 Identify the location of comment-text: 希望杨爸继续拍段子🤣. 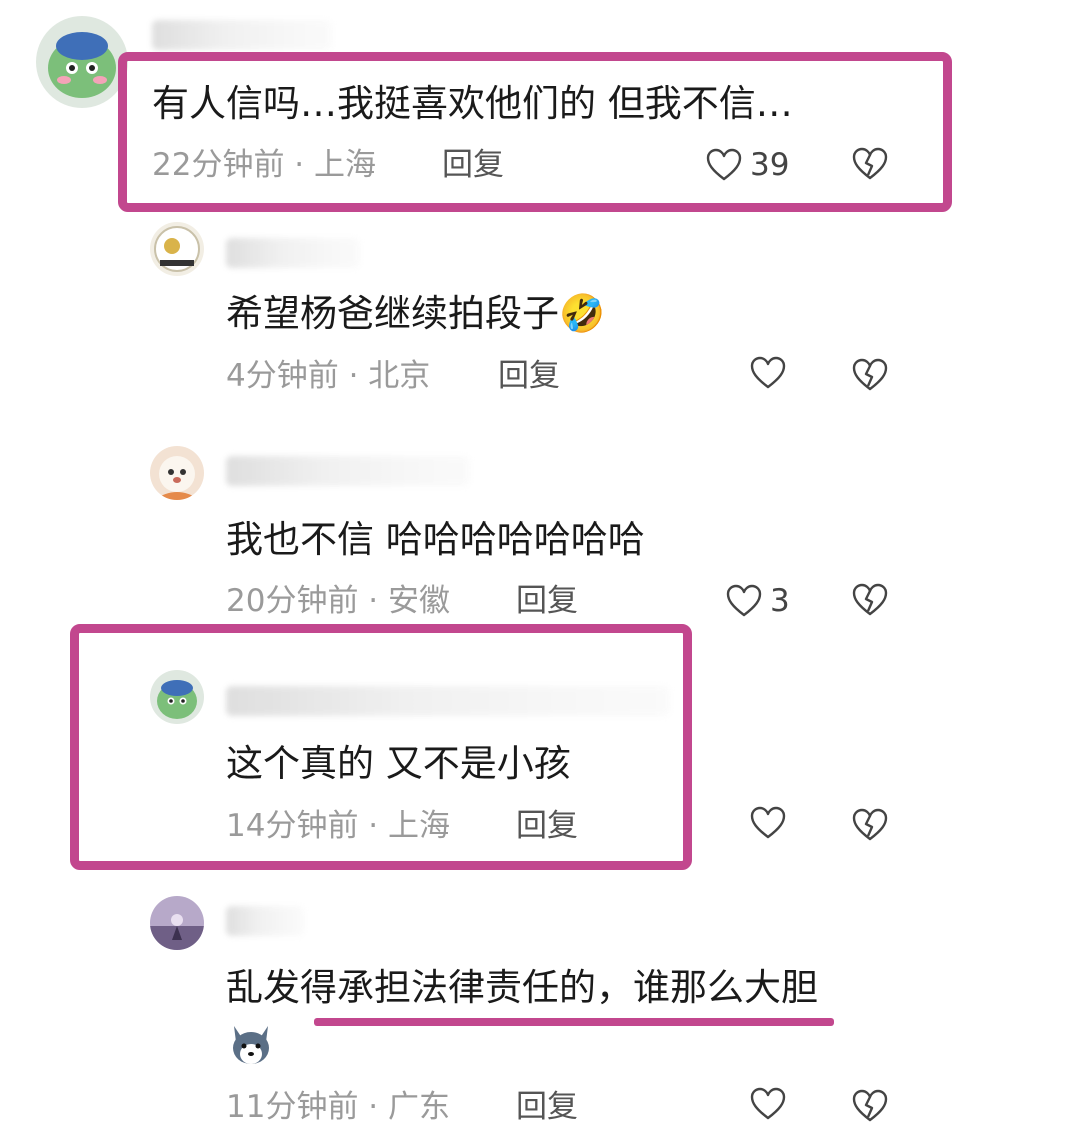
(416, 313).